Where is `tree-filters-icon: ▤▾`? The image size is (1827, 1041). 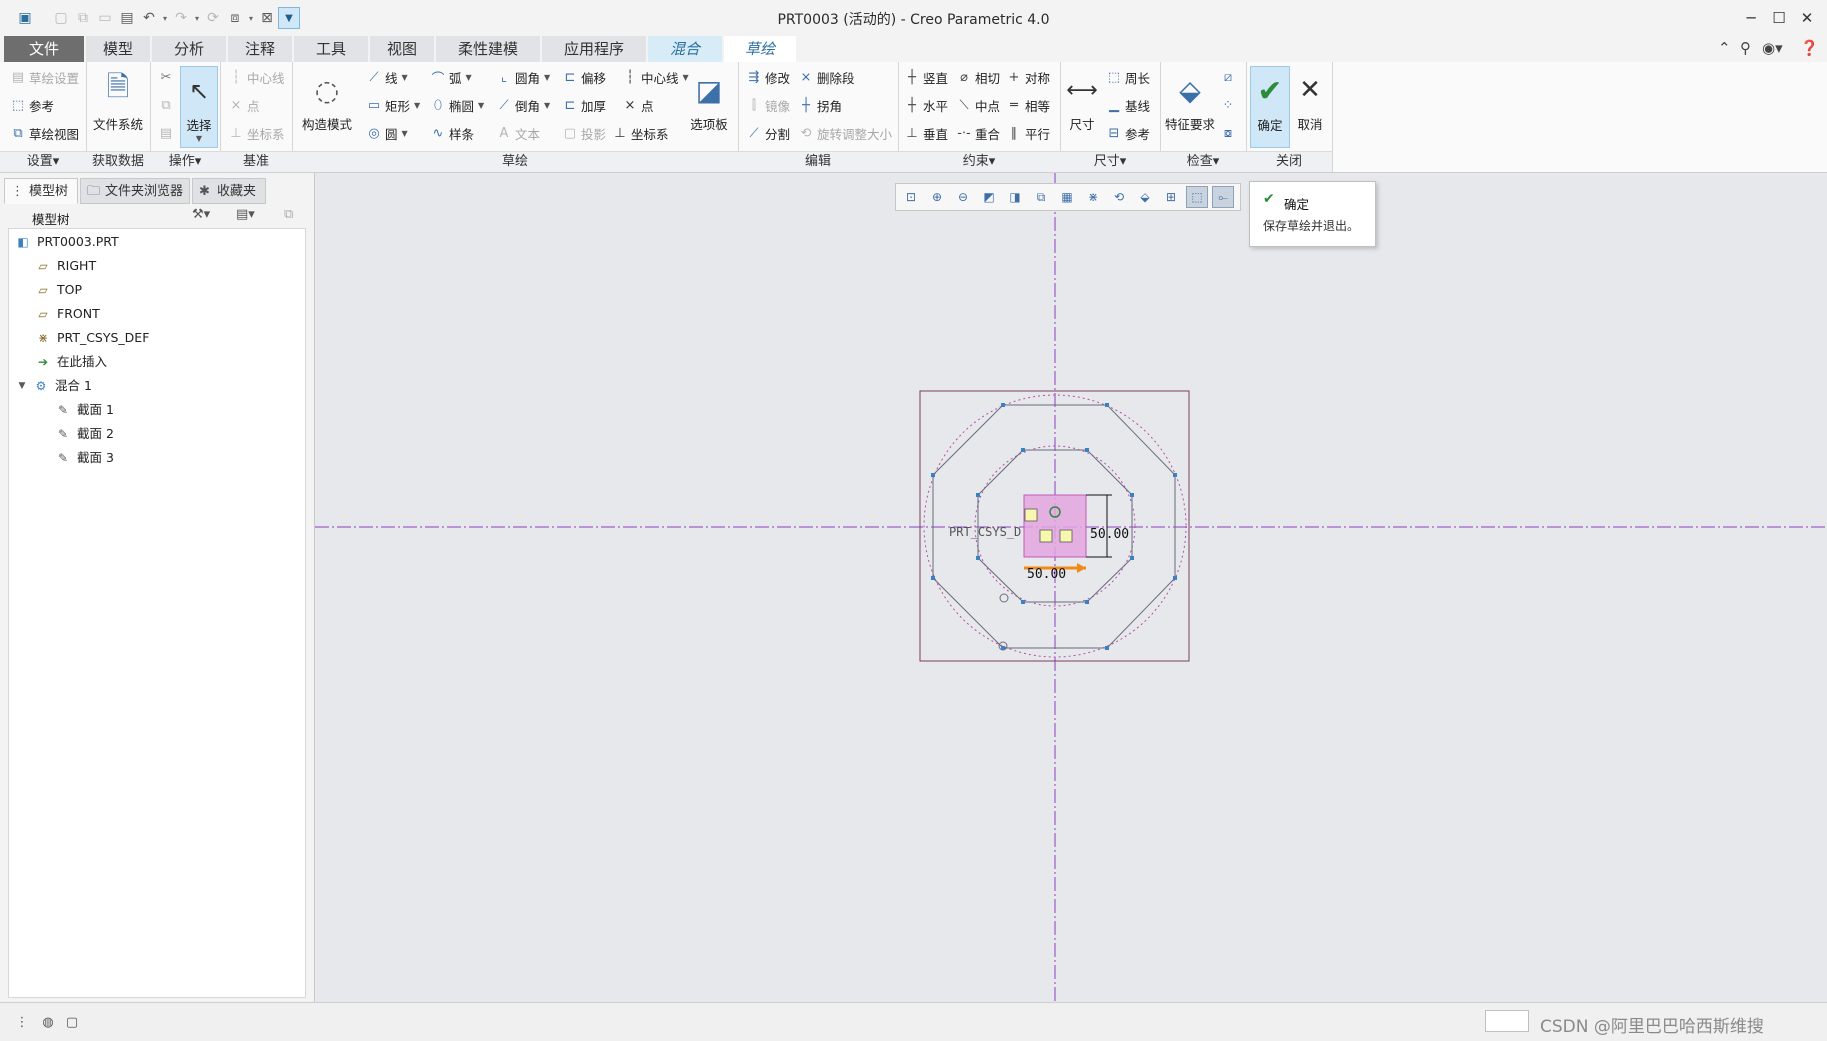 tree-filters-icon: ▤▾ is located at coordinates (245, 214).